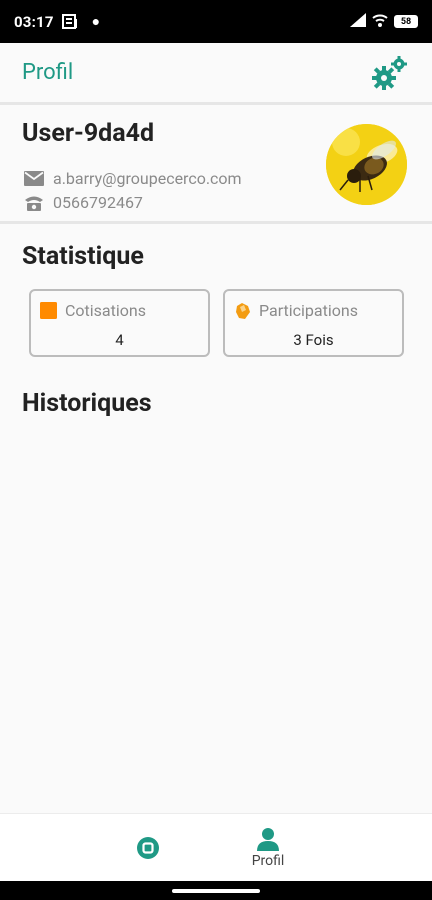  What do you see at coordinates (242, 311) in the screenshot?
I see `hand-icon` at bounding box center [242, 311].